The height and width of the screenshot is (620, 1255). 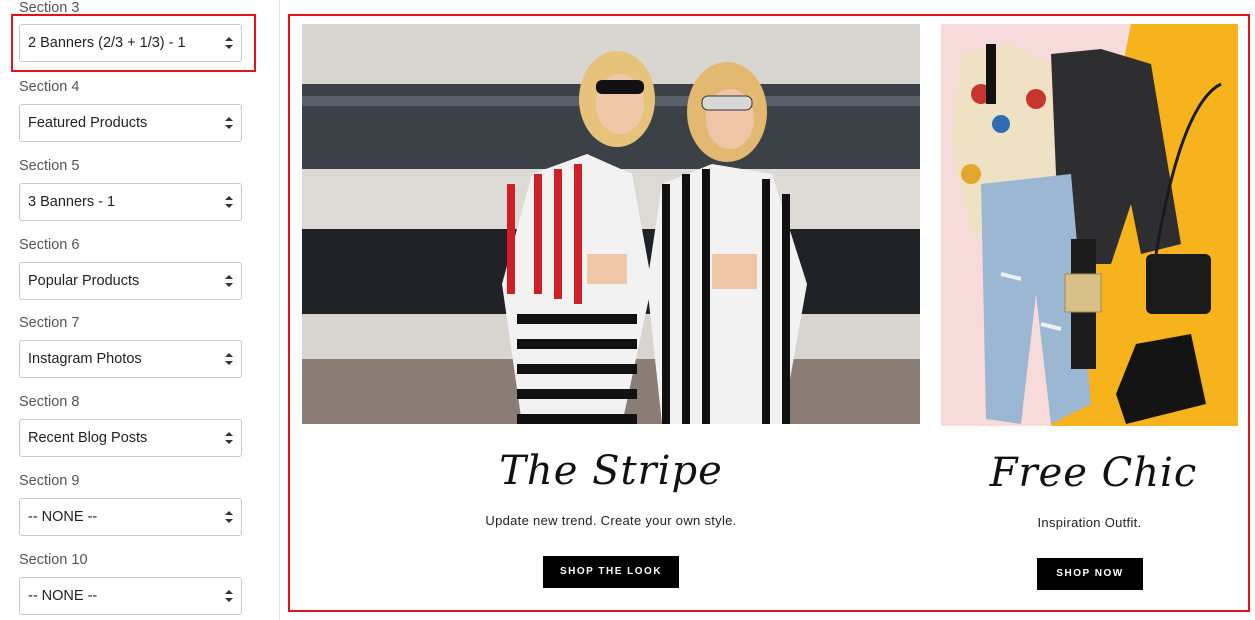 I want to click on section-8-select: Recent Blog Posts, so click(x=130, y=438).